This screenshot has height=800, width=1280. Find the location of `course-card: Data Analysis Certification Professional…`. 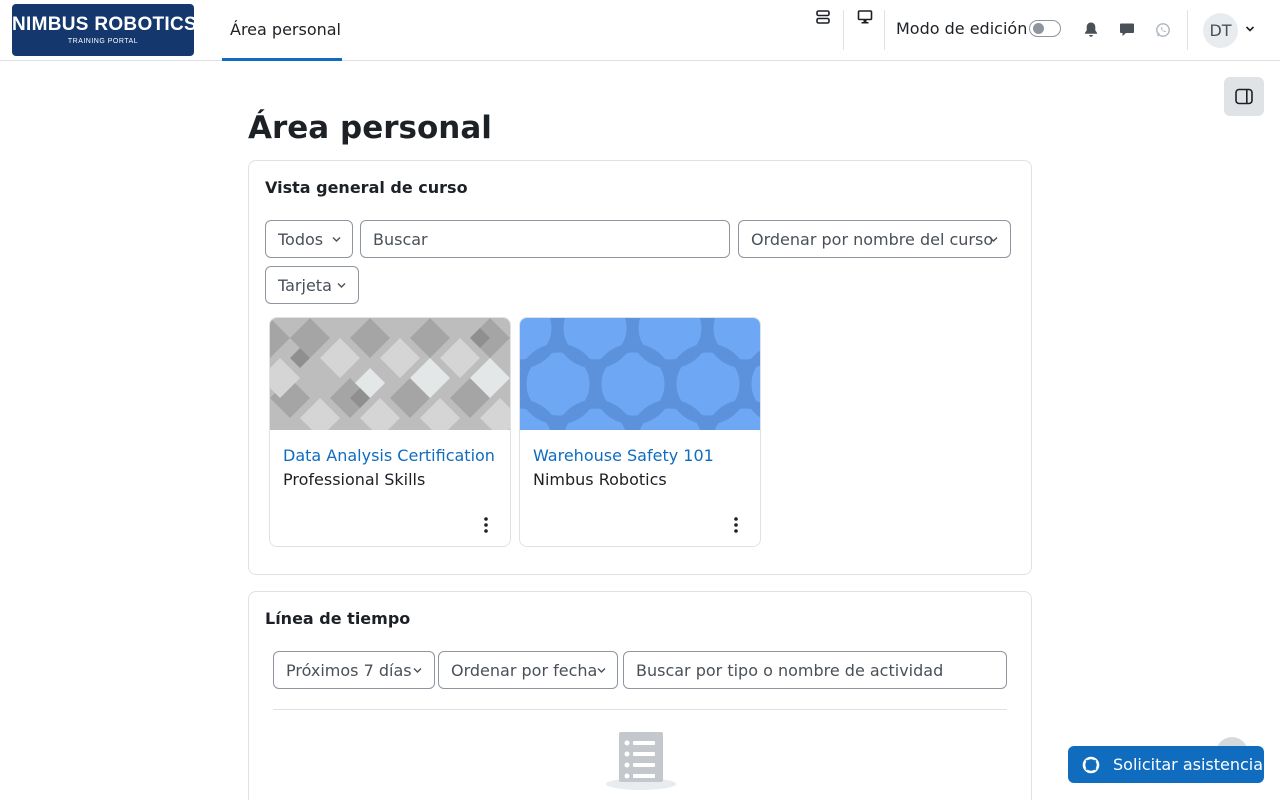

course-card: Data Analysis Certification Professional… is located at coordinates (390, 432).